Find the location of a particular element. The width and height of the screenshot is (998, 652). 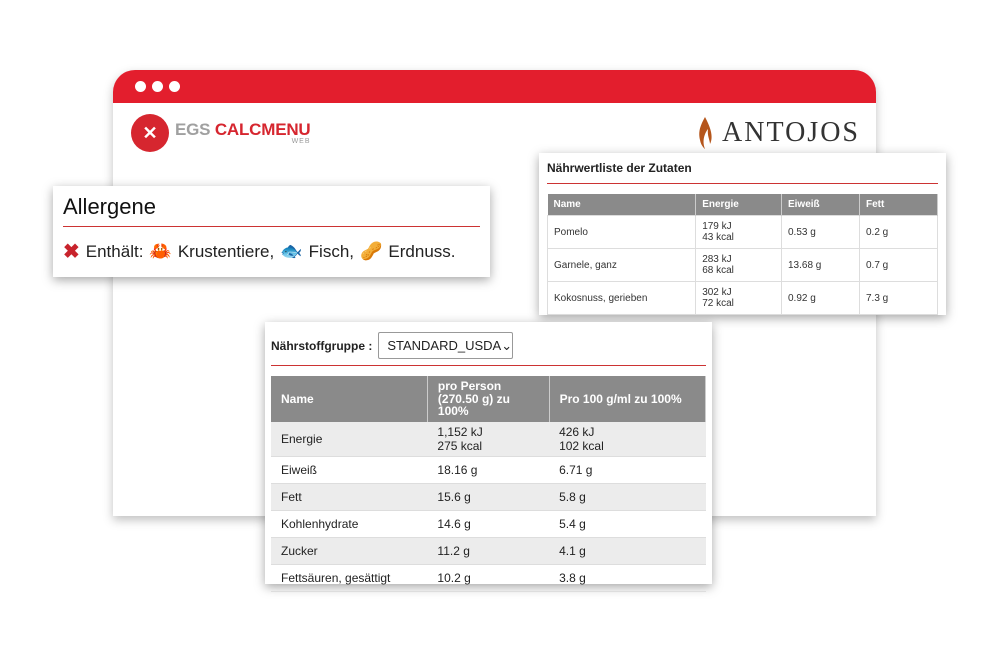

cell-per-100: 3.8 g is located at coordinates (627, 578).